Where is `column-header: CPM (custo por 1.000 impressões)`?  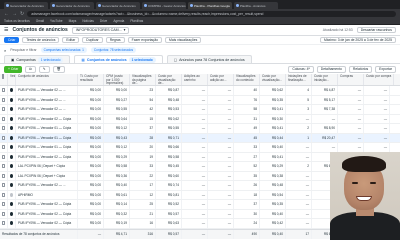
column-header: CPM (custo por 1.000 impressões) is located at coordinates (117, 79).